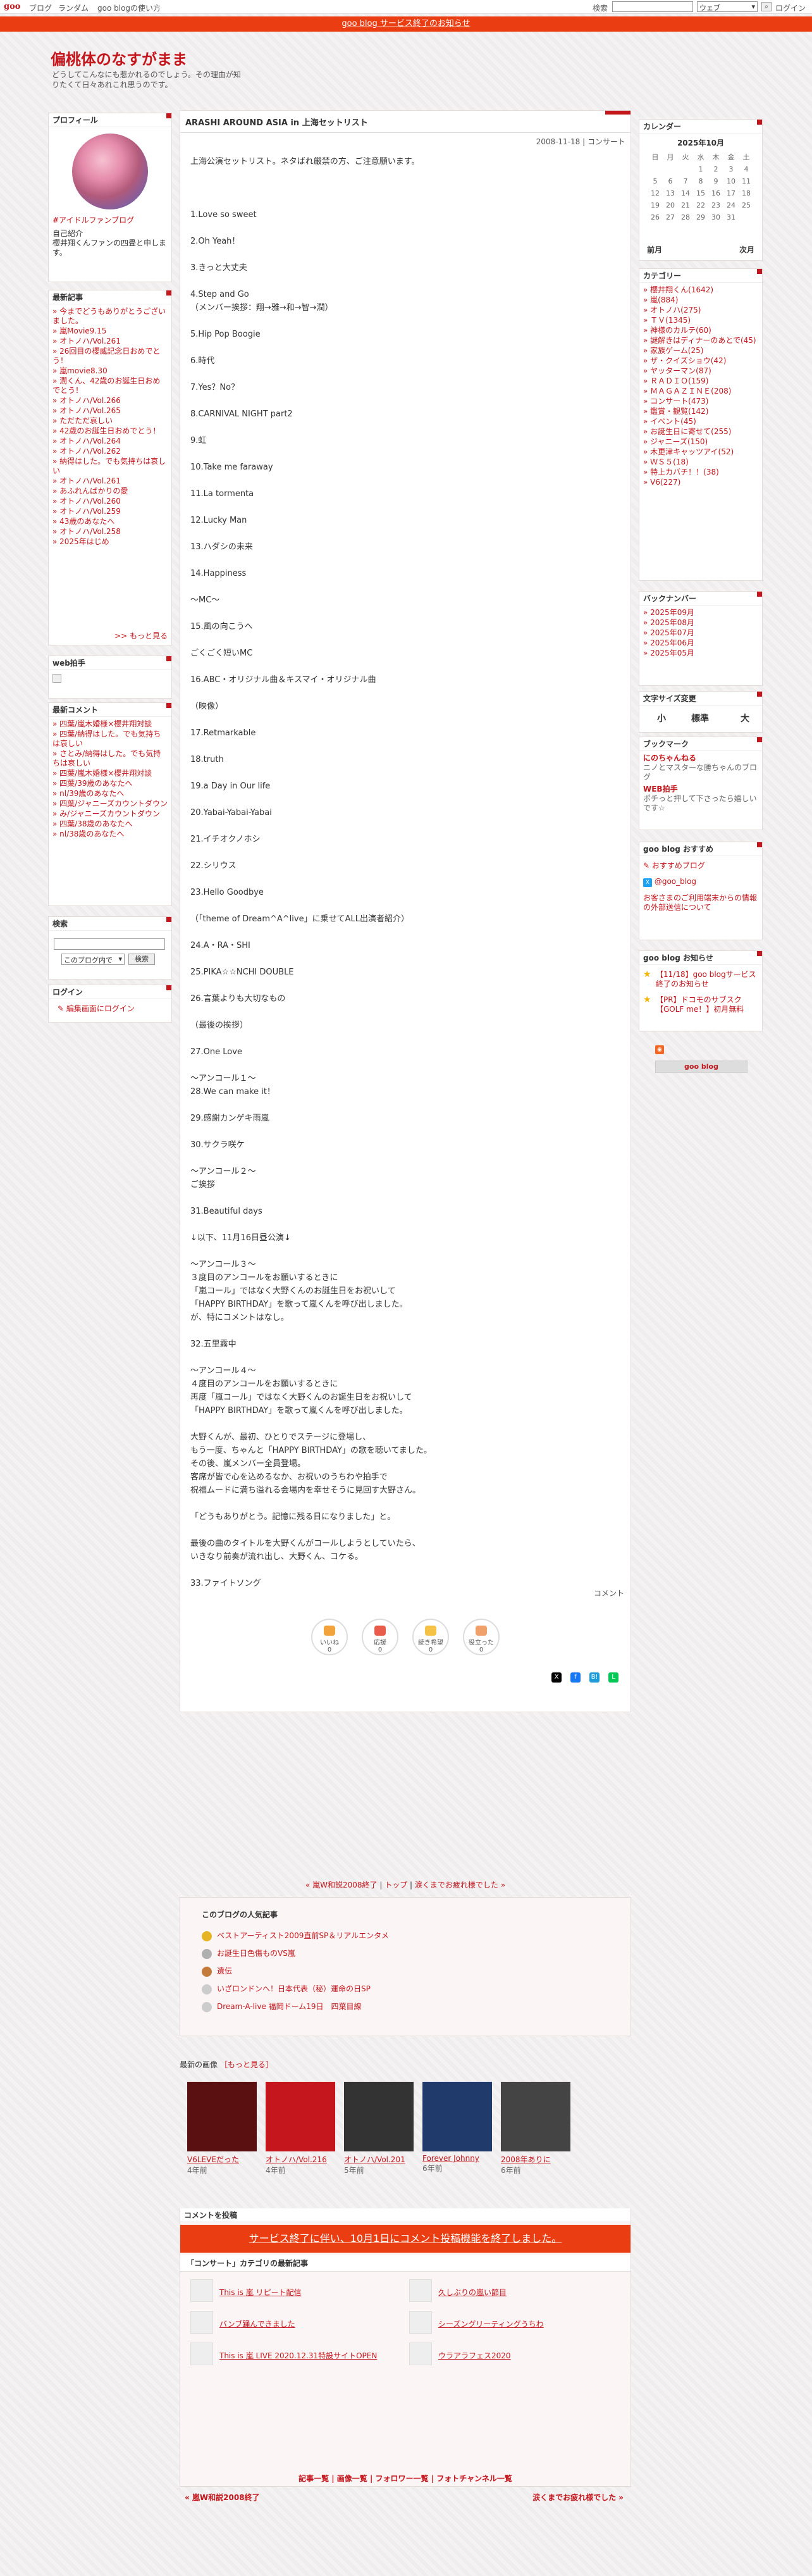 The width and height of the screenshot is (812, 2576). I want to click on calendar-prev: 前月, so click(654, 249).